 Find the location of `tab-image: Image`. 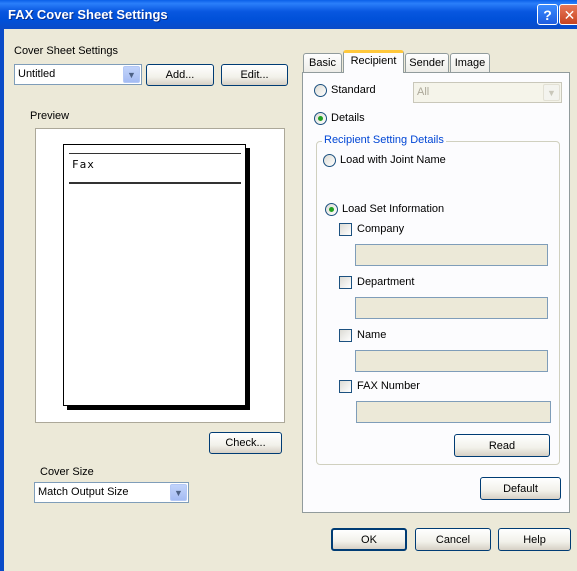

tab-image: Image is located at coordinates (470, 63).